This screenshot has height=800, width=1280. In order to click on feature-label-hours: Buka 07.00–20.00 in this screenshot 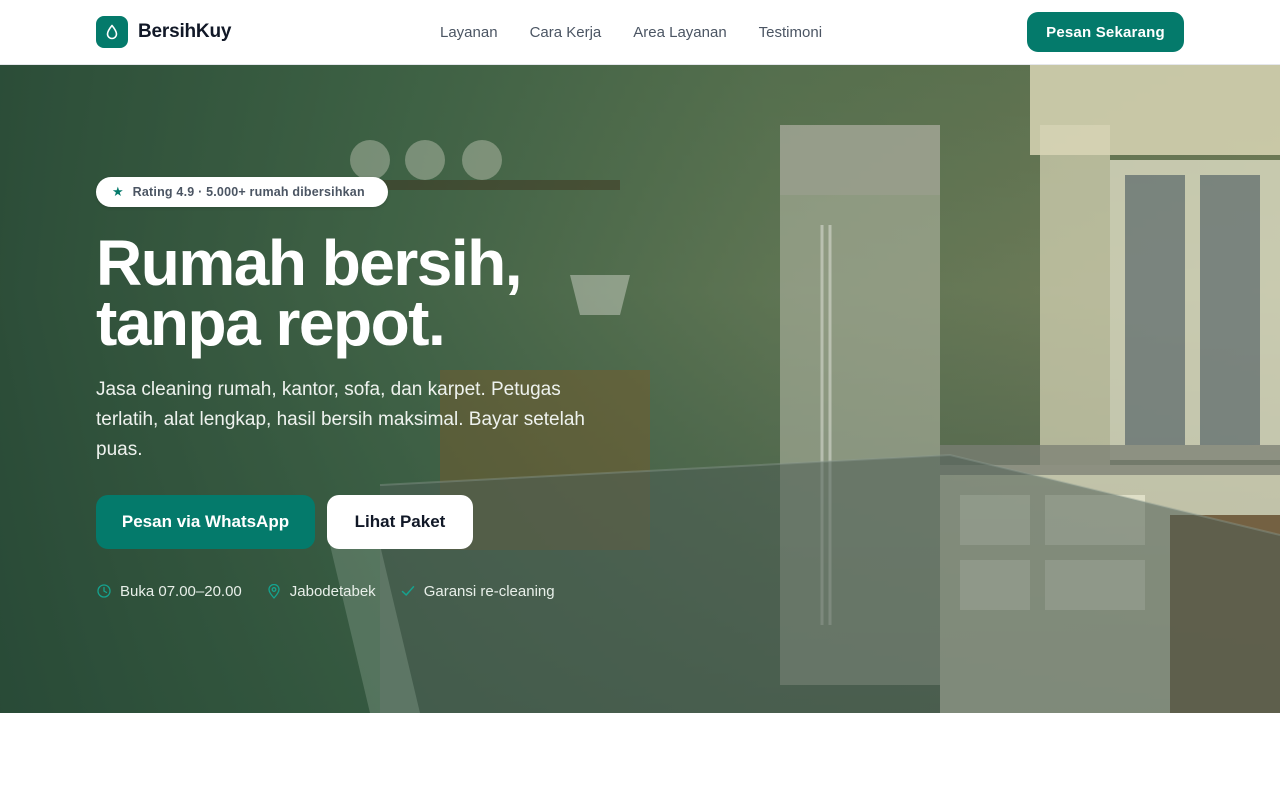, I will do `click(181, 591)`.